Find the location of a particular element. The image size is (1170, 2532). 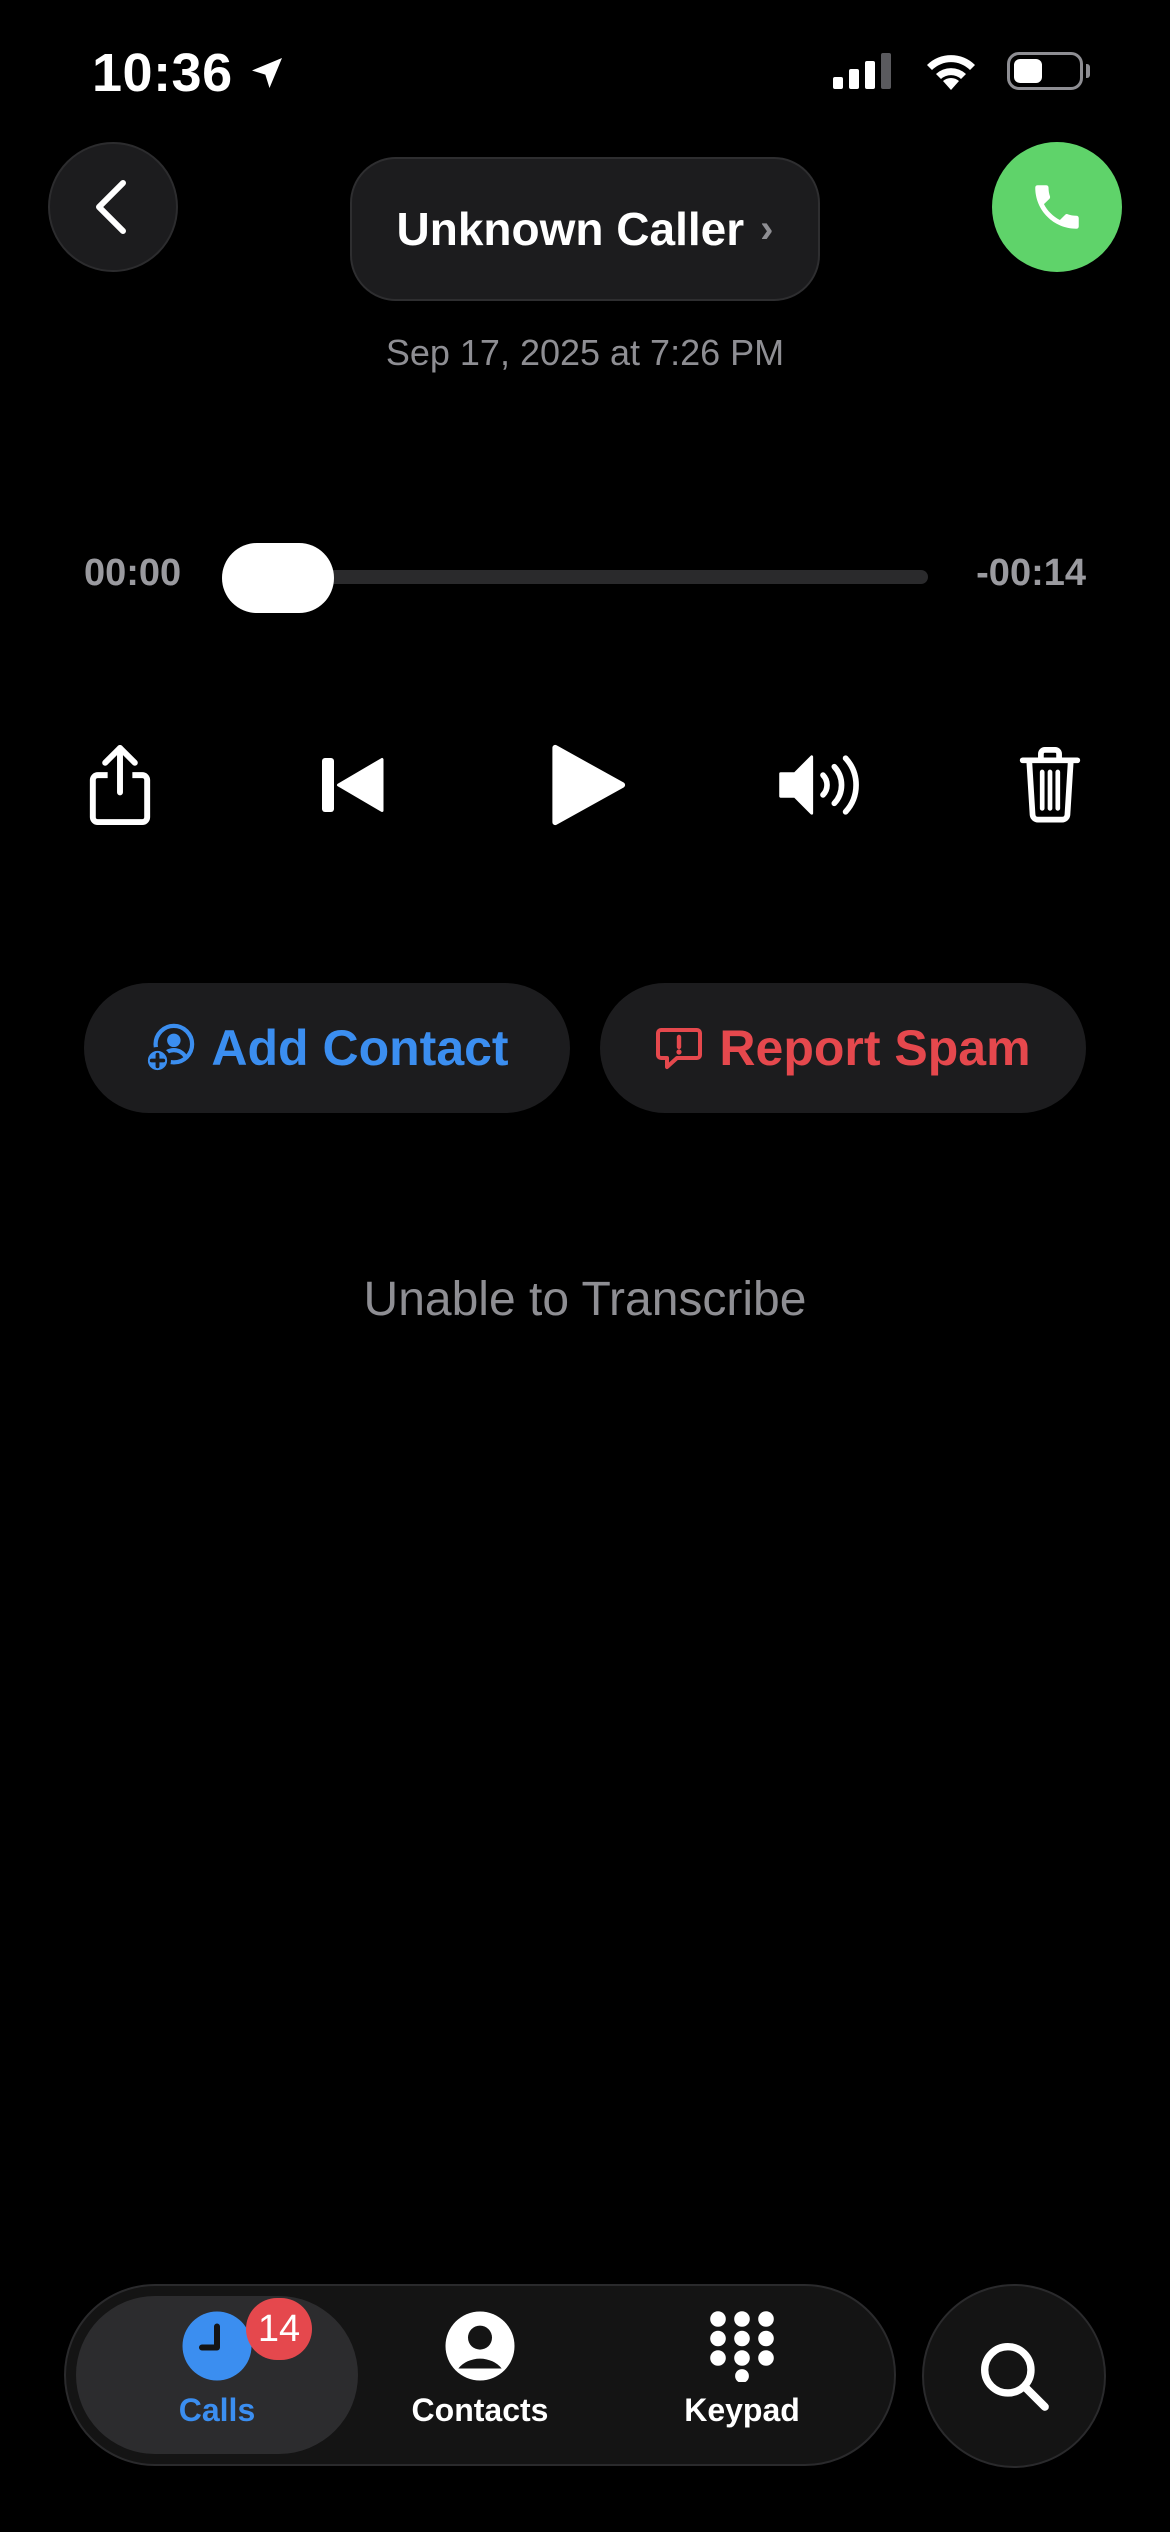

delete-button is located at coordinates (1050, 785).